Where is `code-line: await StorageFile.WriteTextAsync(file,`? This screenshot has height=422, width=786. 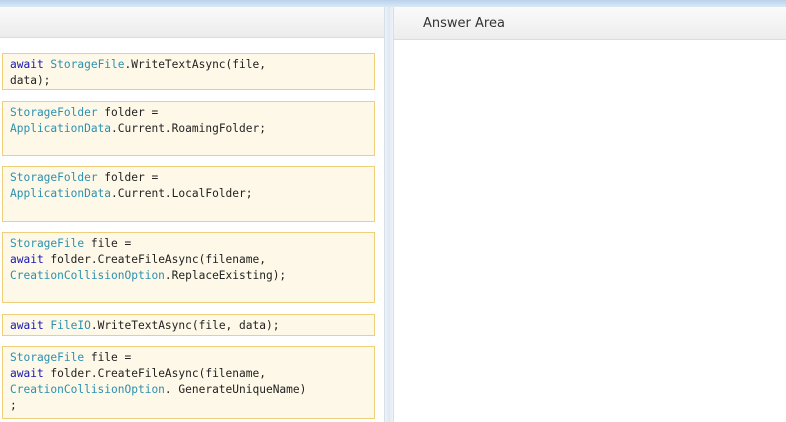
code-line: await StorageFile.WriteTextAsync(file, is located at coordinates (188, 65).